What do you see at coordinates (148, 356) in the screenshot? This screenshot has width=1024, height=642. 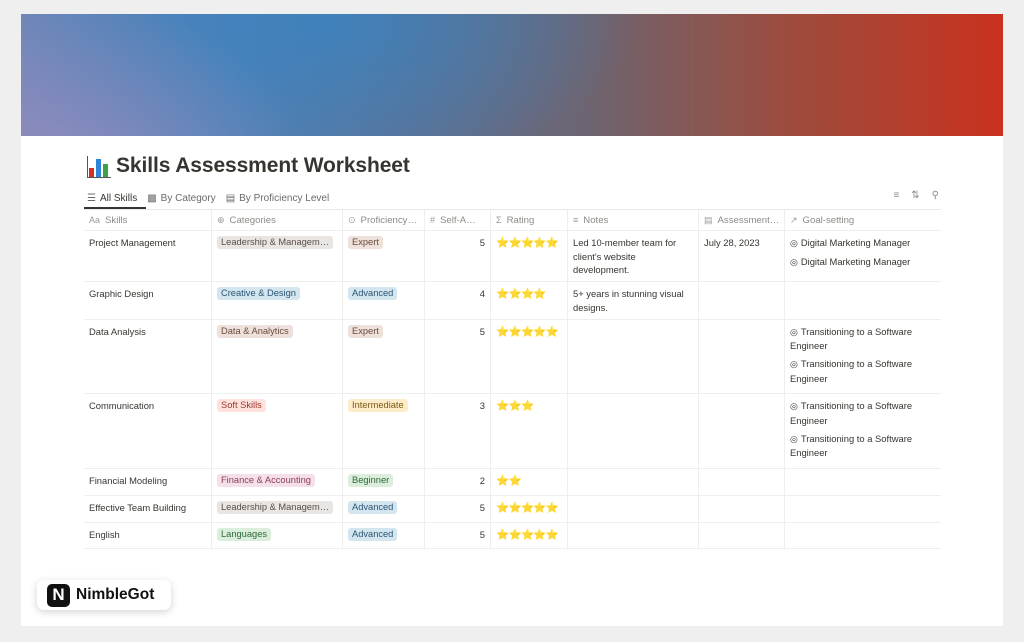 I see `skill-cell: Data Analysis` at bounding box center [148, 356].